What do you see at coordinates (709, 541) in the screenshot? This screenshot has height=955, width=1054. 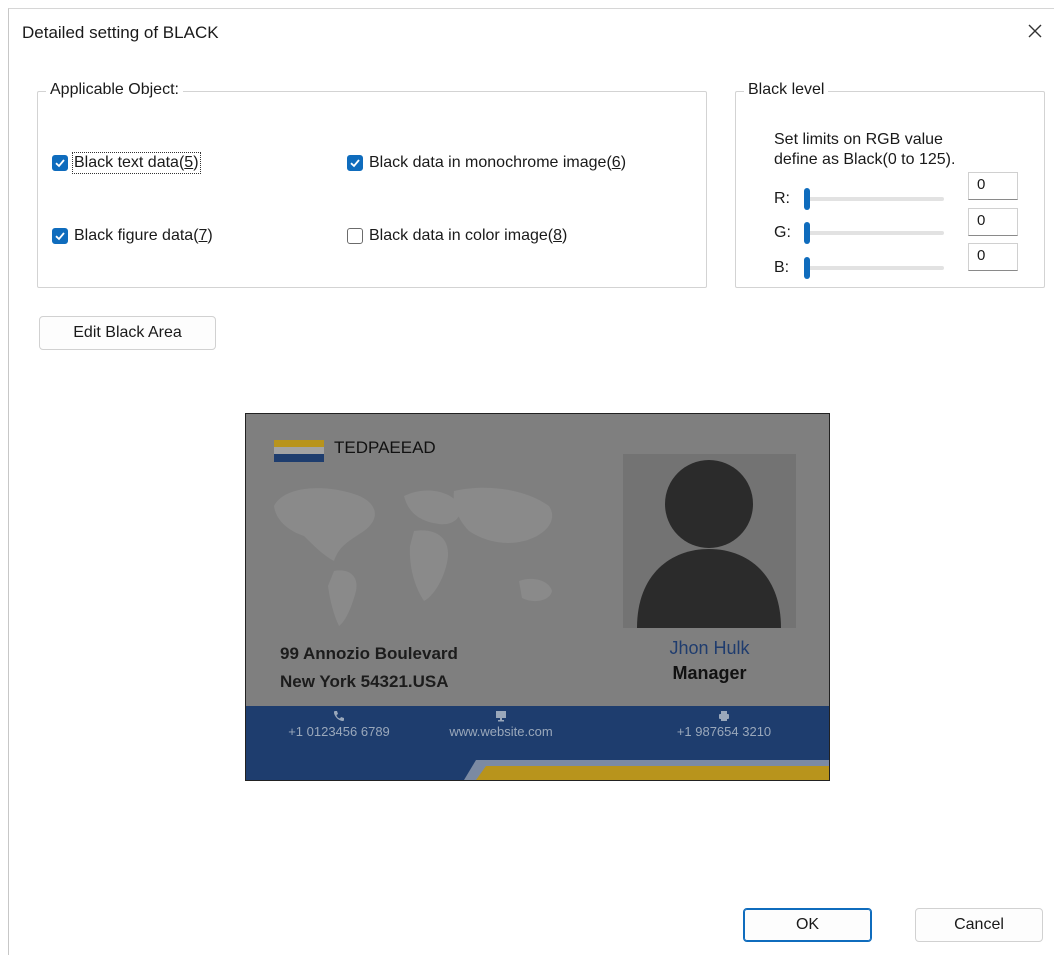 I see `profile-photo-icon` at bounding box center [709, 541].